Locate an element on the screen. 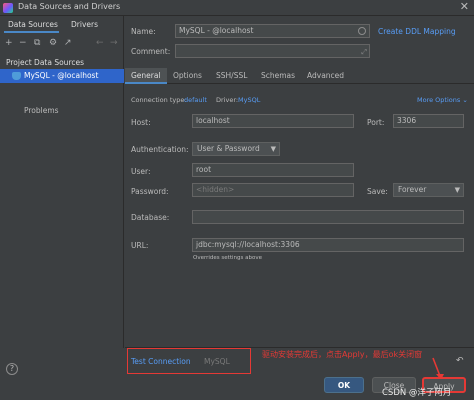 The width and height of the screenshot is (474, 400). name-field: MySQL - @localhost is located at coordinates (272, 31).